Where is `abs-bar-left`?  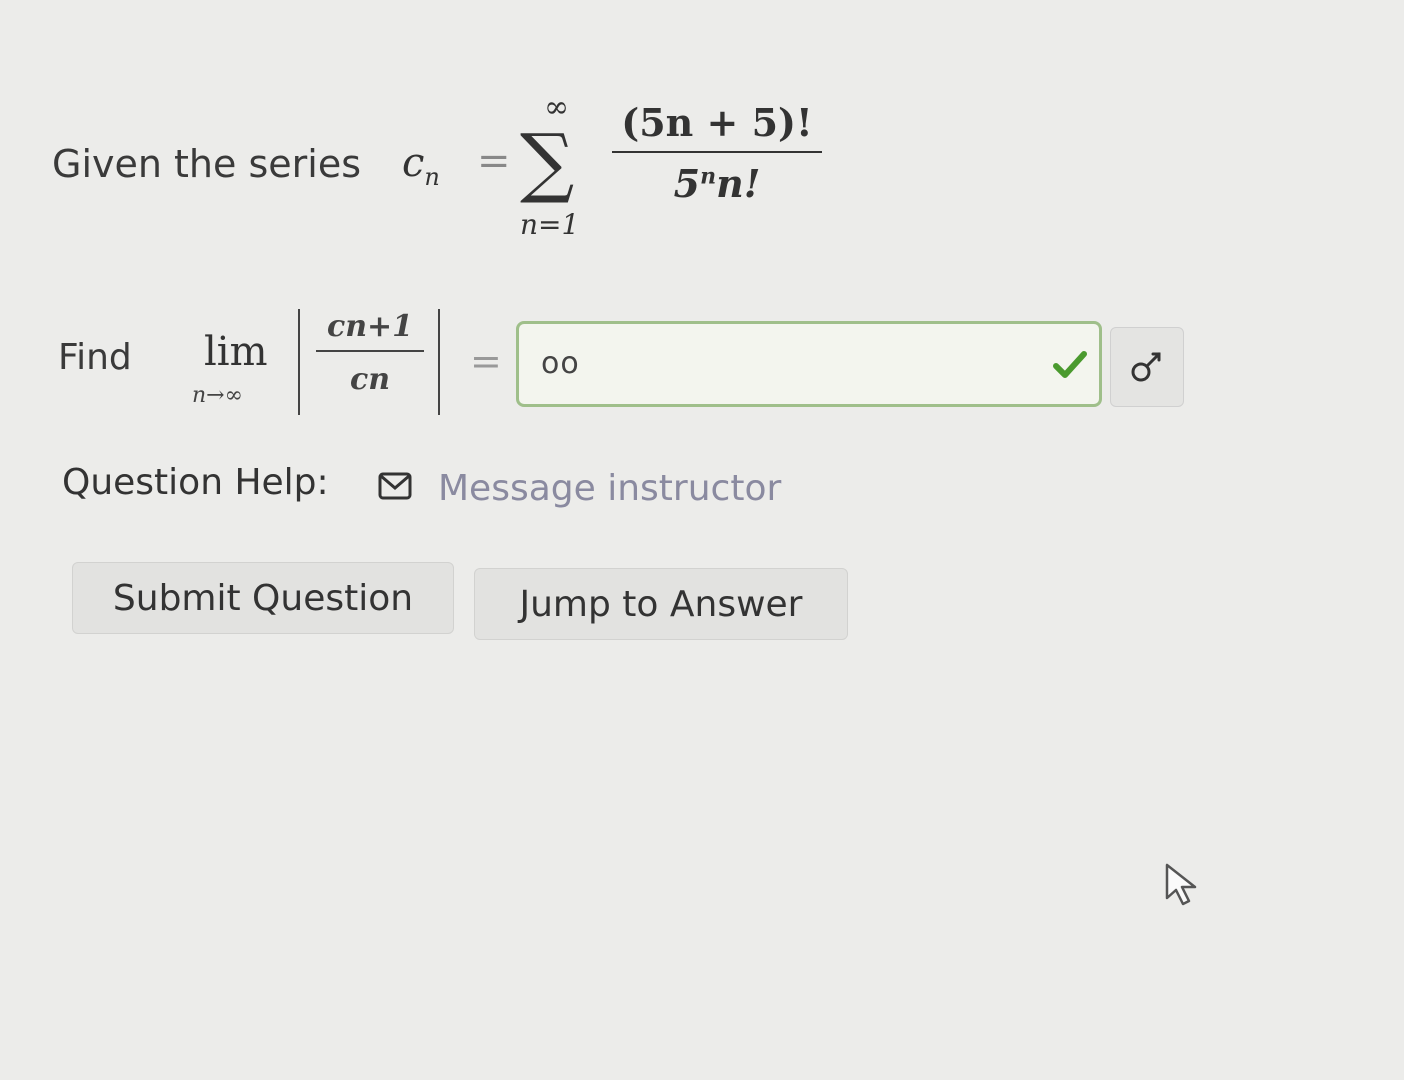 abs-bar-left is located at coordinates (299, 362).